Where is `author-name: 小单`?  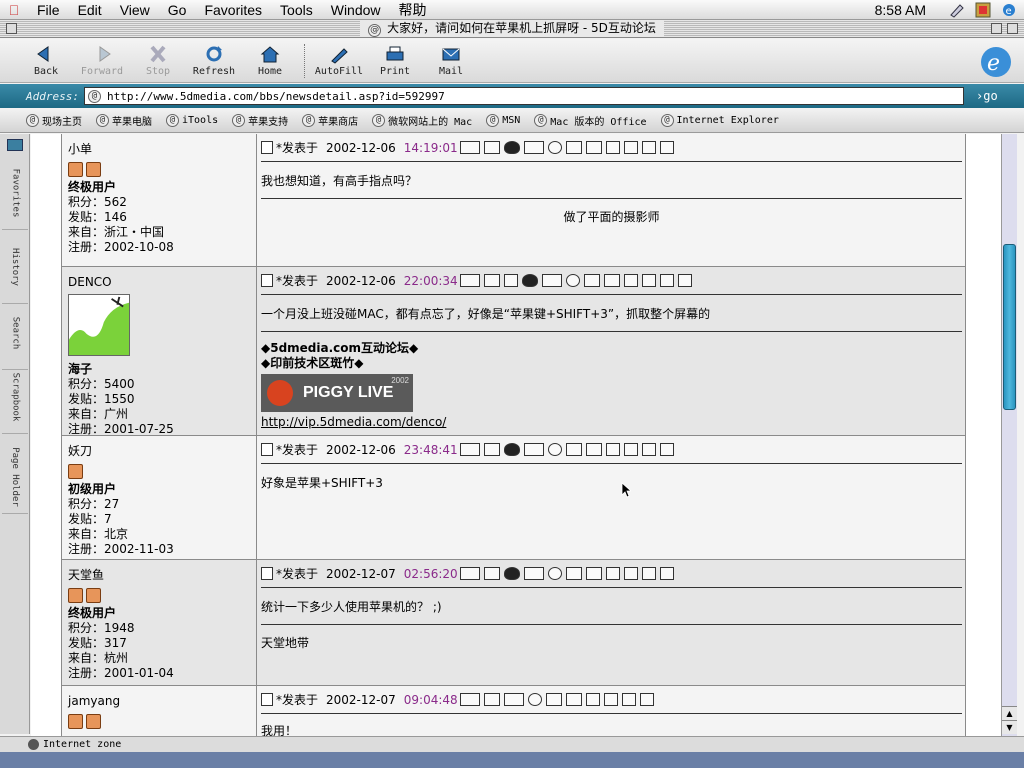 author-name: 小单 is located at coordinates (162, 150).